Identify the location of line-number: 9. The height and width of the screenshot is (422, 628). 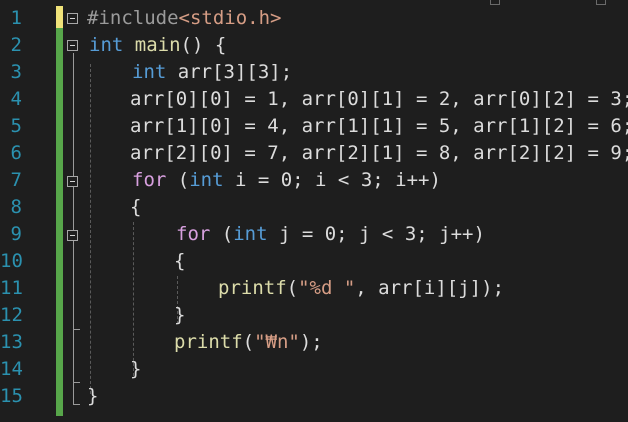
(16, 234).